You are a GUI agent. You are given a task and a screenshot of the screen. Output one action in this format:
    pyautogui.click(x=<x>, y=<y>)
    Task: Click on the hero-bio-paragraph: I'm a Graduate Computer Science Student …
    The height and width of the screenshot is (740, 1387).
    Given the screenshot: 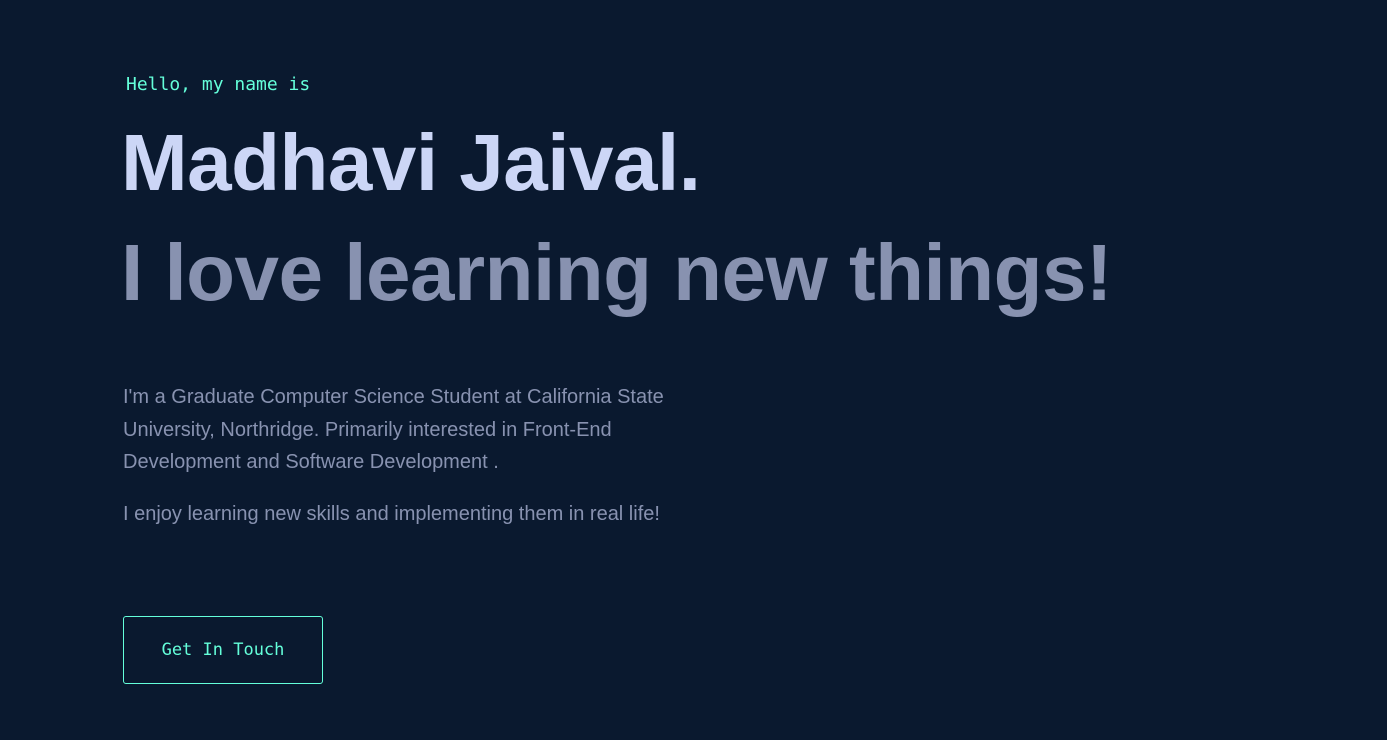 What is the action you would take?
    pyautogui.click(x=393, y=429)
    